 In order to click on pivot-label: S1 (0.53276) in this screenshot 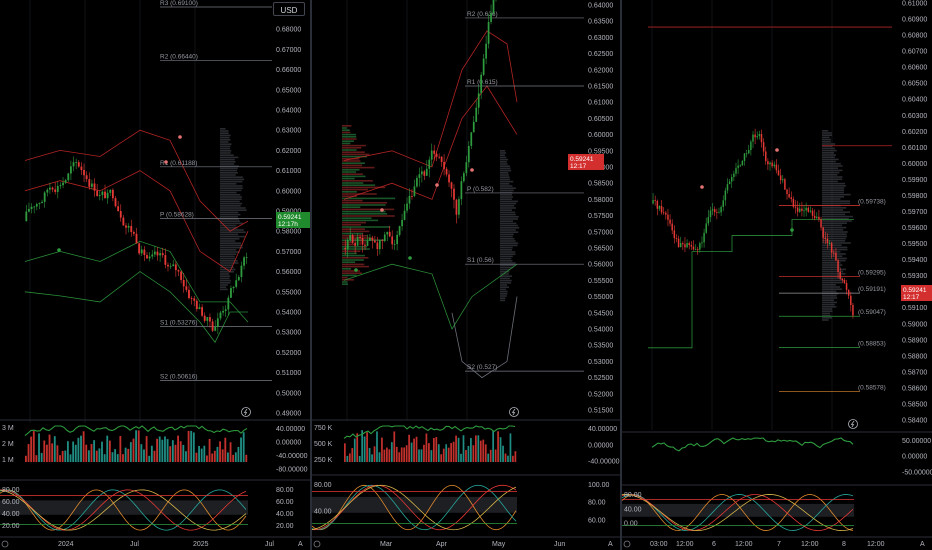, I will do `click(179, 323)`.